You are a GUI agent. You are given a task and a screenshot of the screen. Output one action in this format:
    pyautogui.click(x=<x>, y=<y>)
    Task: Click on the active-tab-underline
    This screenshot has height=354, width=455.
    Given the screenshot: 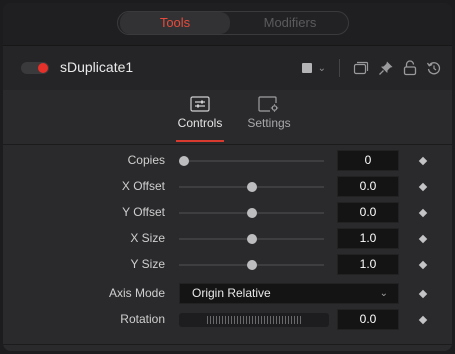 What is the action you would take?
    pyautogui.click(x=200, y=141)
    